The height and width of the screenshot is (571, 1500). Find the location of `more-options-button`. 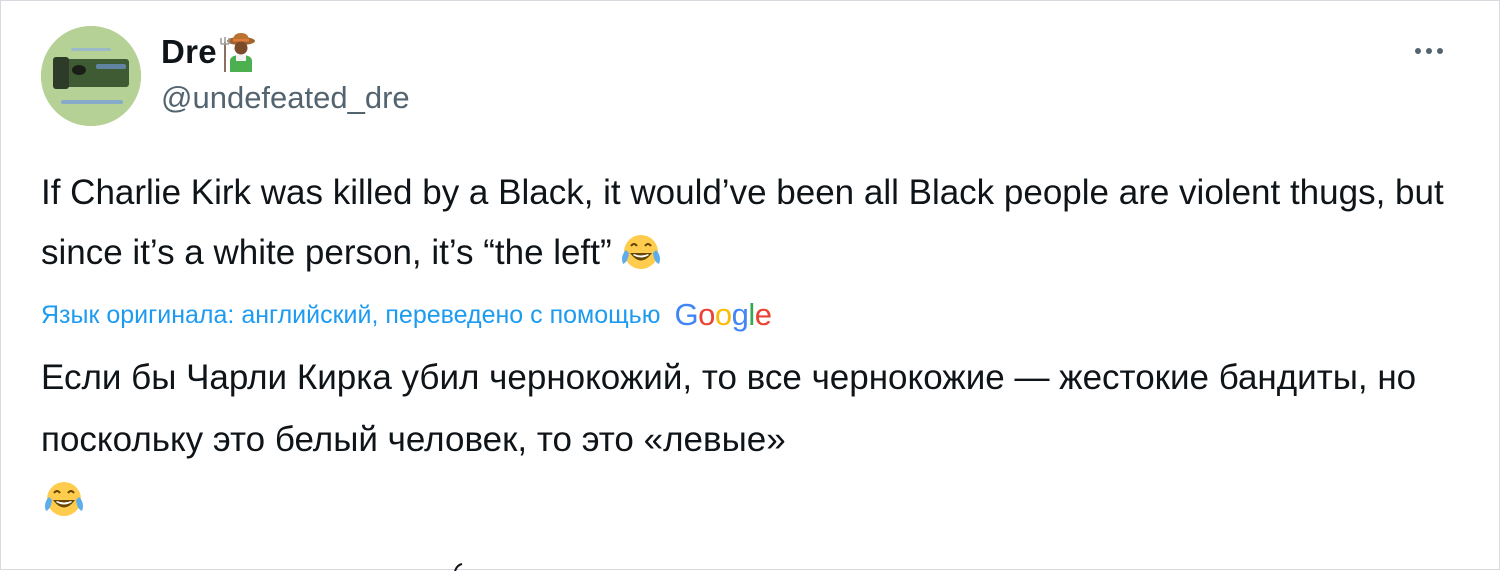

more-options-button is located at coordinates (1429, 51).